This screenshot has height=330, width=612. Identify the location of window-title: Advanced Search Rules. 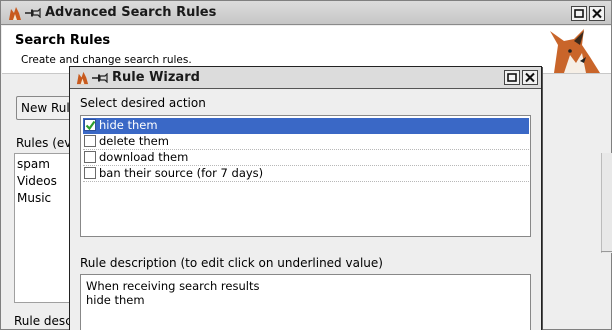
(131, 12).